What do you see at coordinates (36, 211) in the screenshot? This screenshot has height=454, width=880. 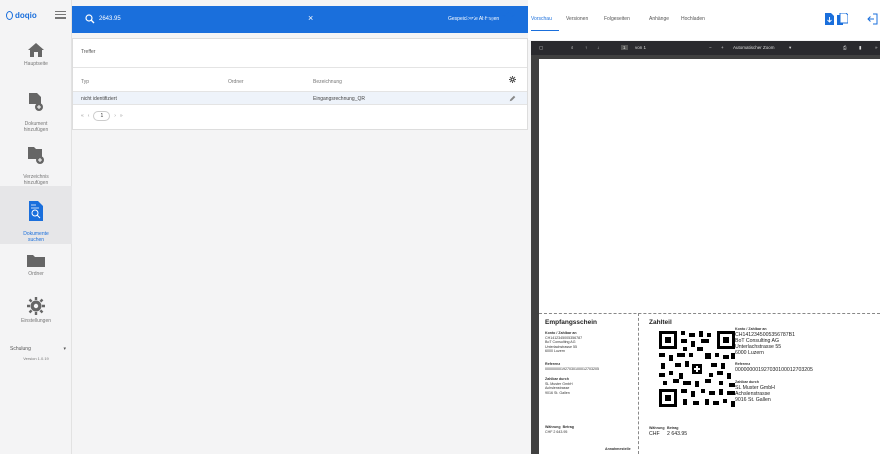 I see `search-document-icon` at bounding box center [36, 211].